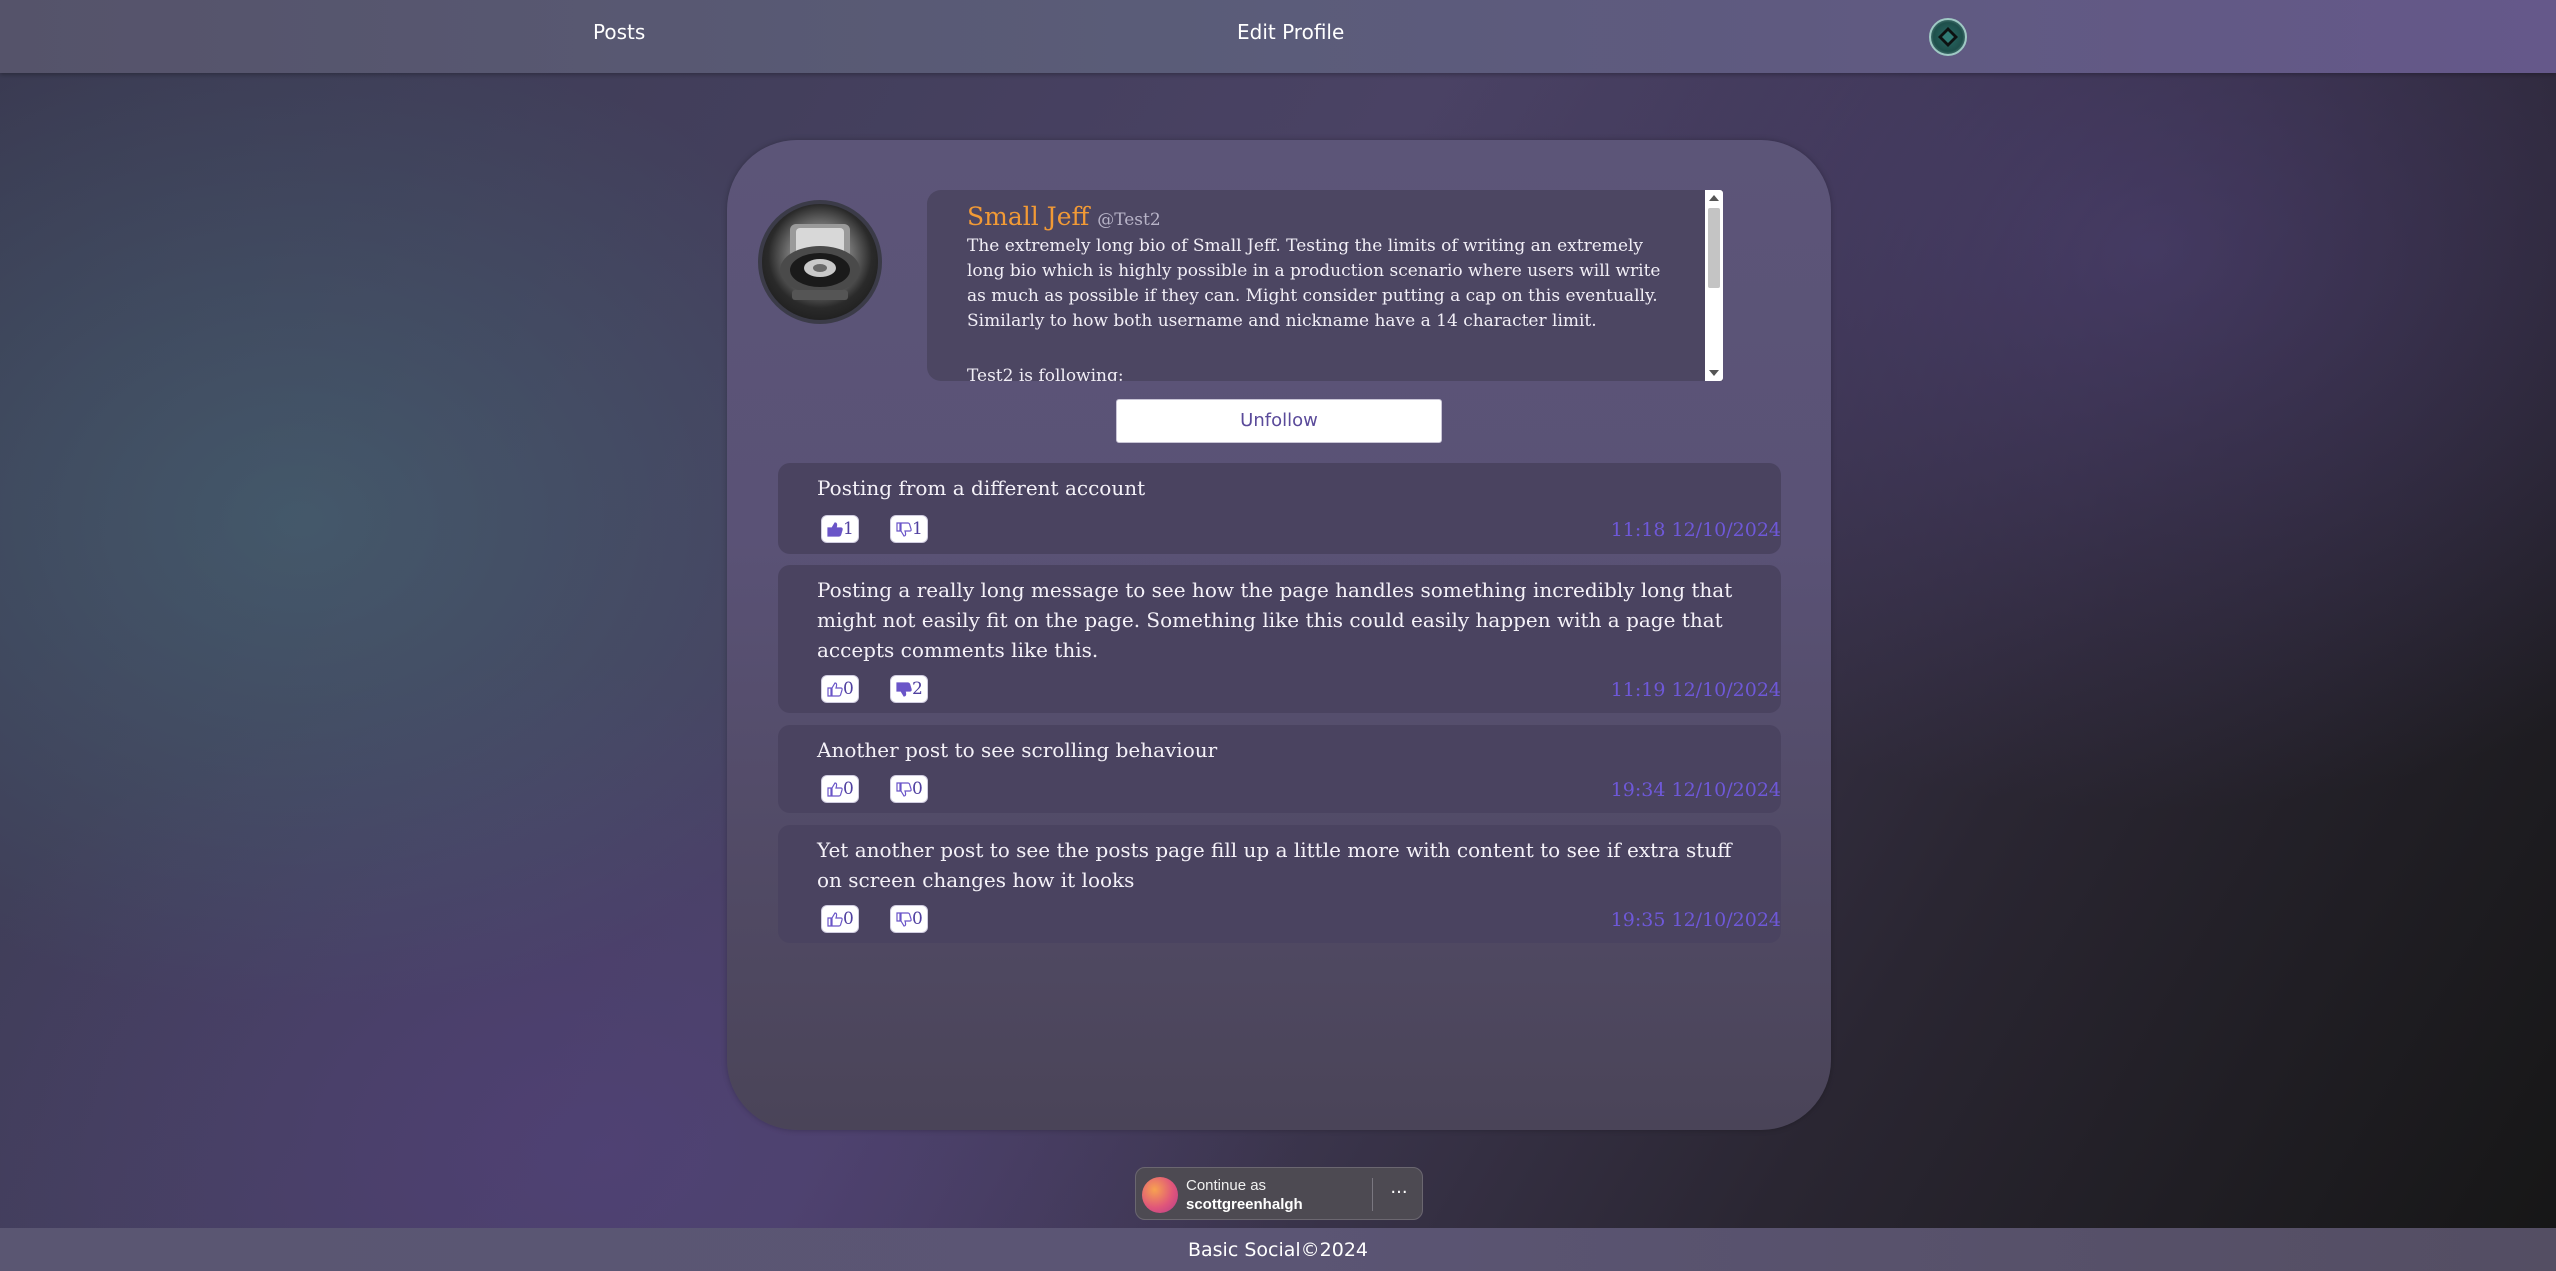  Describe the element at coordinates (619, 32) in the screenshot. I see `nav-posts-link: Posts` at that location.